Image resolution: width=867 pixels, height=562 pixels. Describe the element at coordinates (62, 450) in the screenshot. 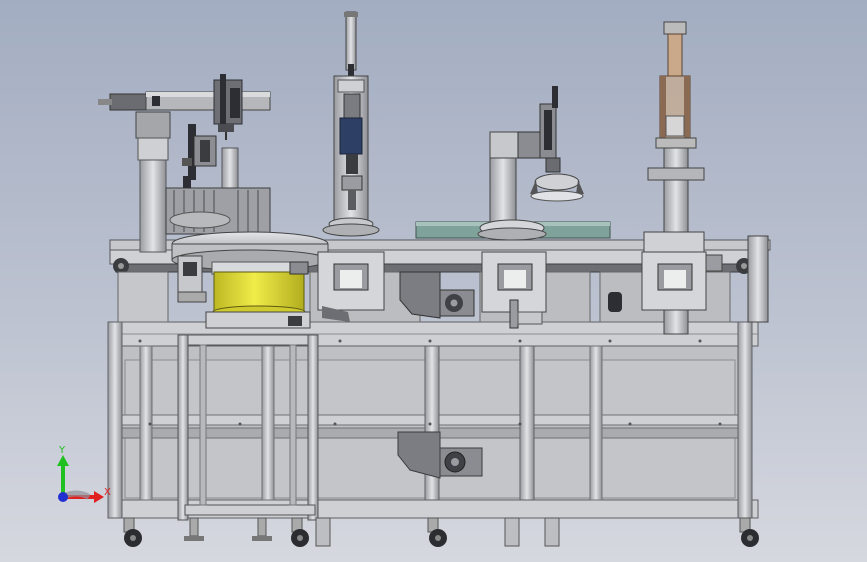

I see `y-axis-label: Y` at that location.